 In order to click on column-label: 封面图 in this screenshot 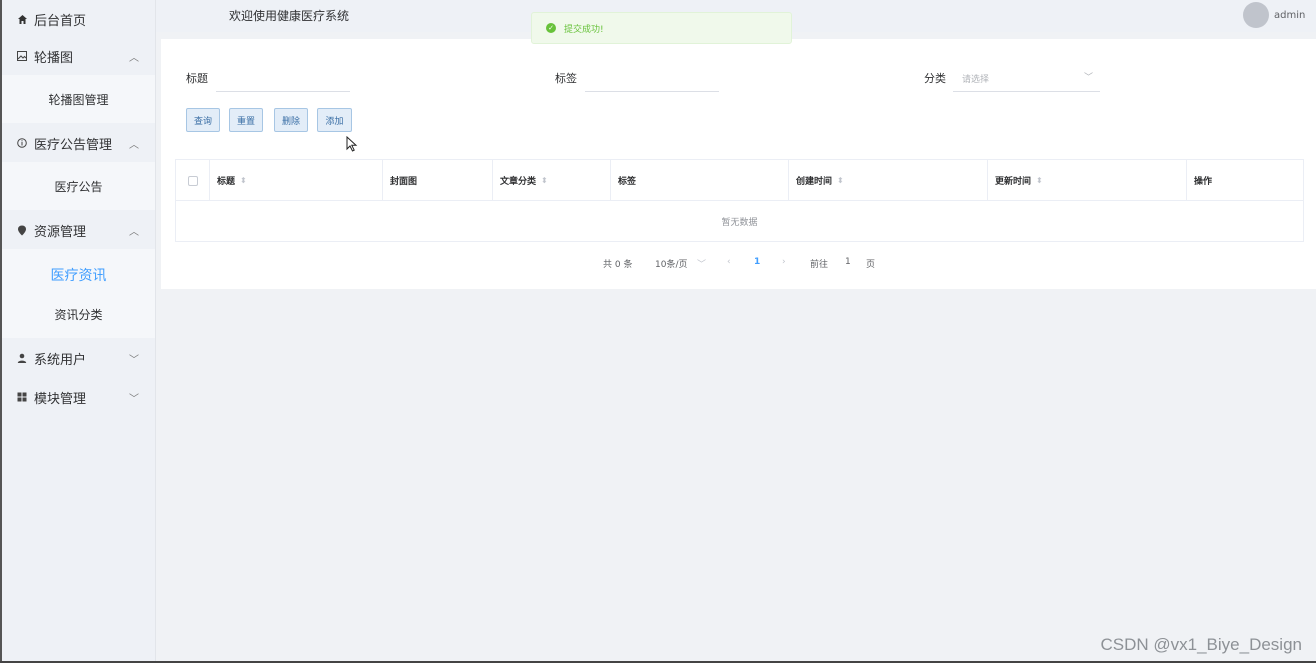, I will do `click(404, 182)`.